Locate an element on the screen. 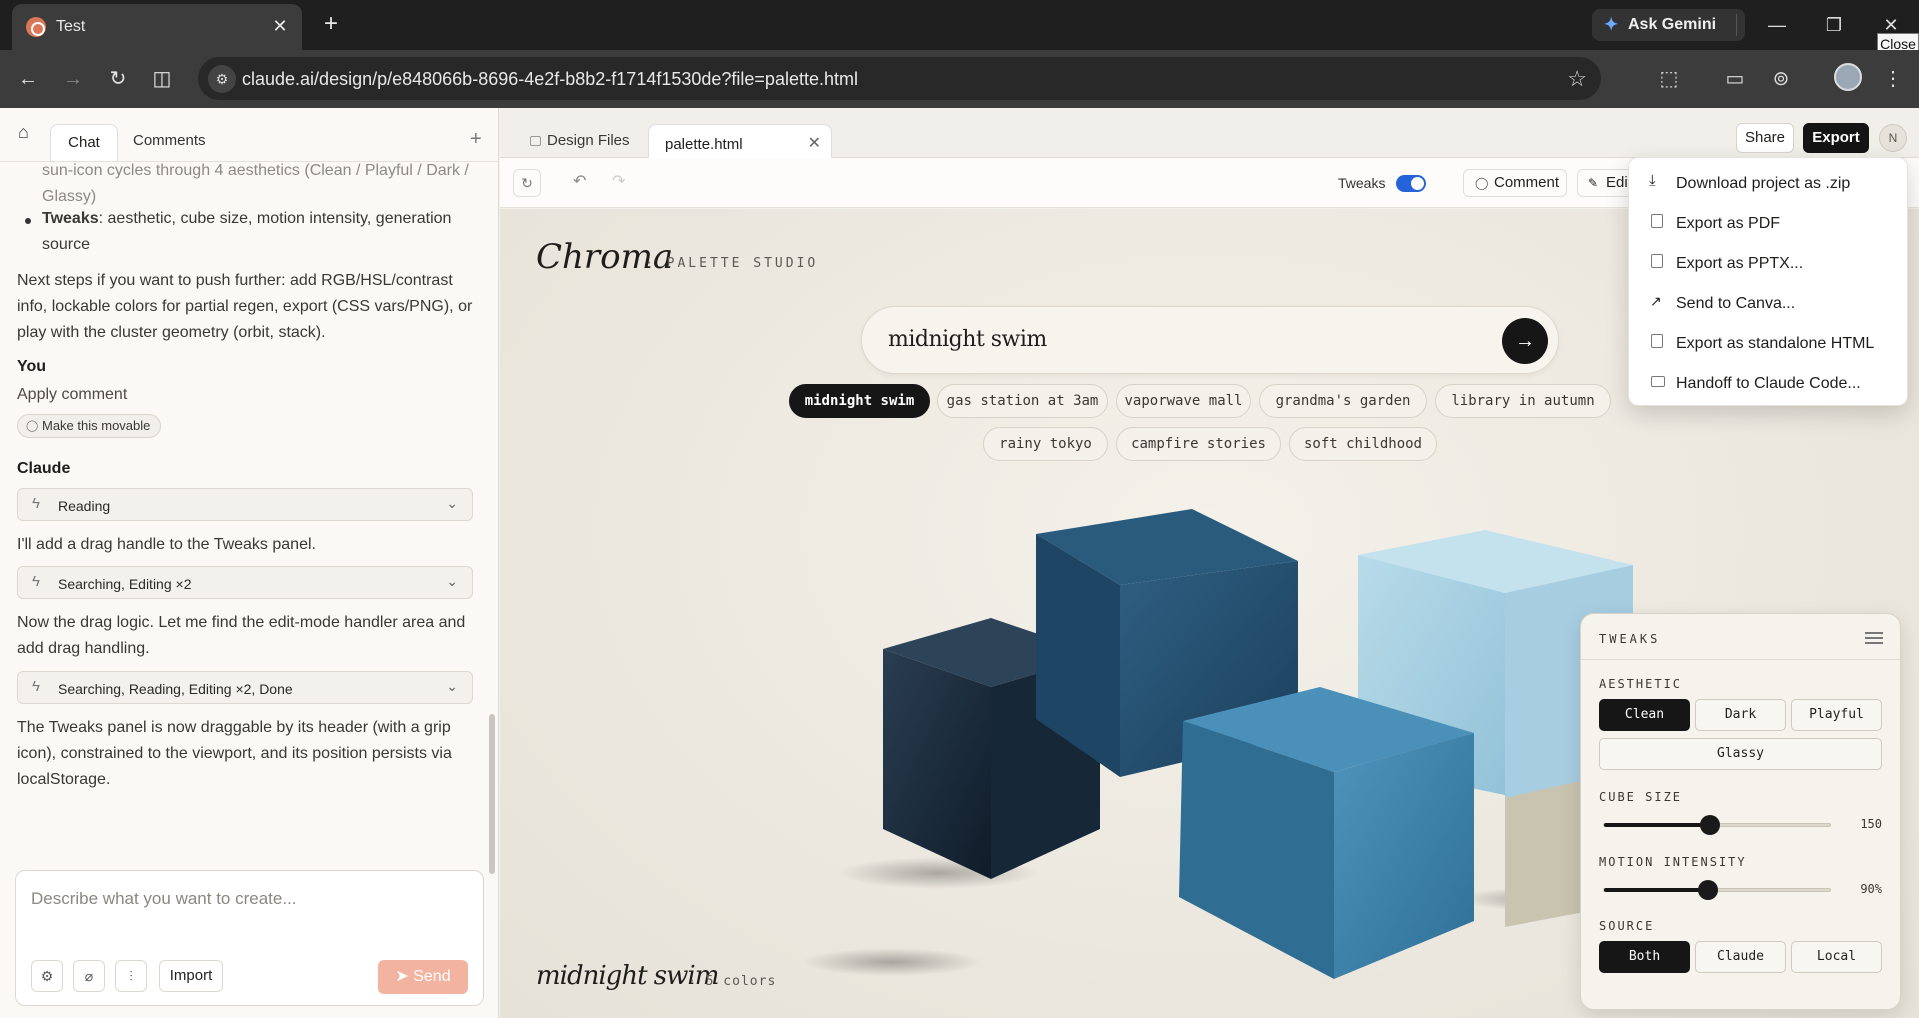 Image resolution: width=1919 pixels, height=1018 pixels. menu-dots-icon: ⋮ is located at coordinates (1893, 79).